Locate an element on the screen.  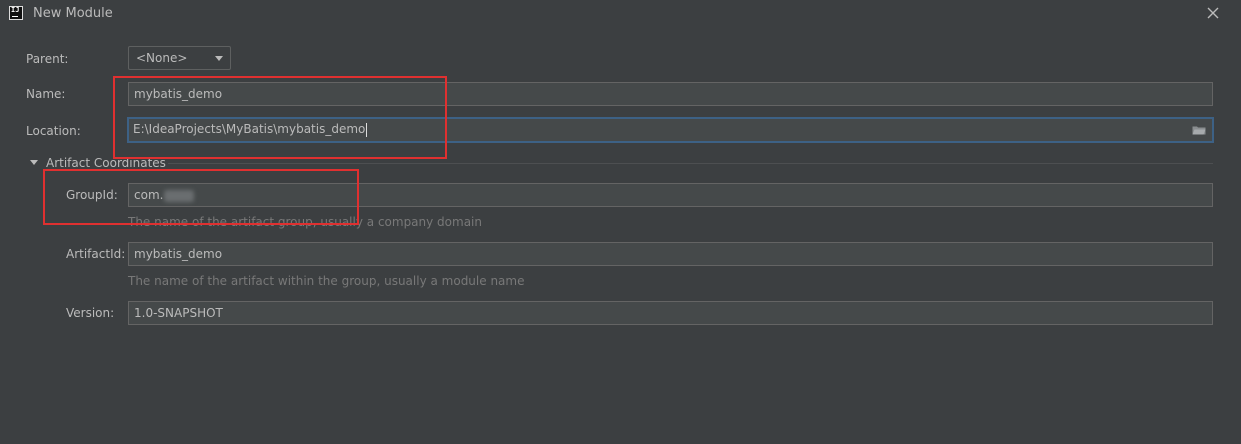
location-label: Location: is located at coordinates (53, 131).